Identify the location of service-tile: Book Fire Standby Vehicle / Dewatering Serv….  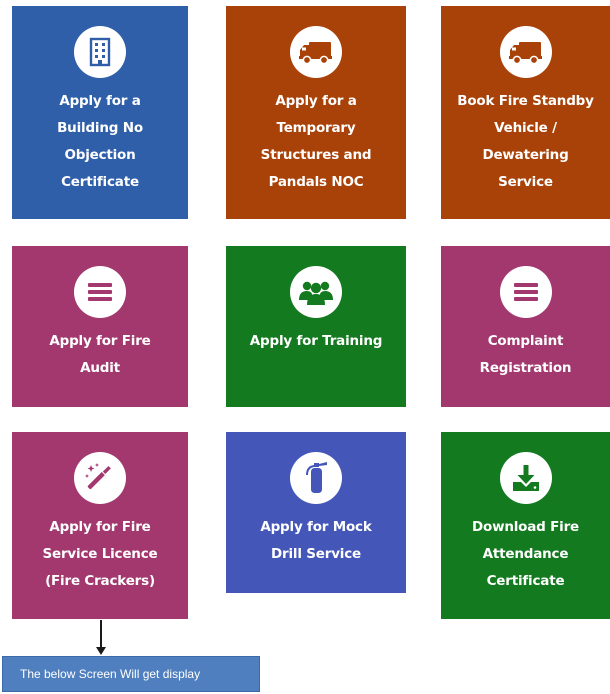
(525, 112).